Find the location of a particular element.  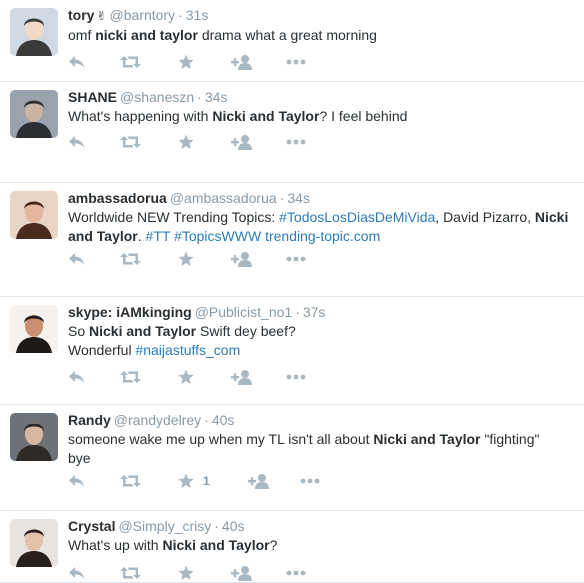

text-segment: drama what a great morning is located at coordinates (287, 35).